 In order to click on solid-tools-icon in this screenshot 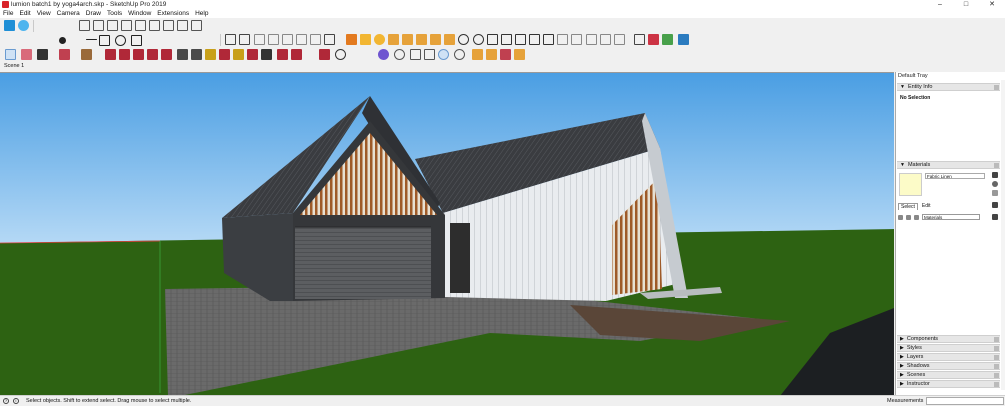, I will do `click(266, 54)`.